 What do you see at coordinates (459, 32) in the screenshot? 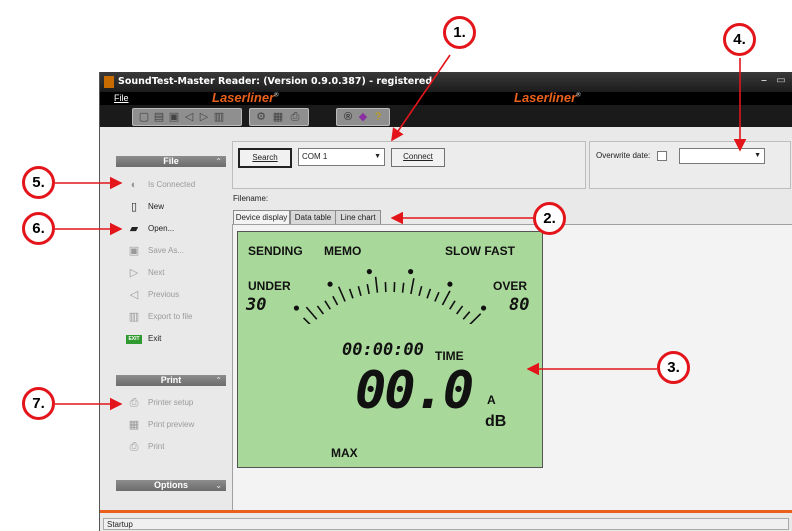
I see `callout-1: 1.` at bounding box center [459, 32].